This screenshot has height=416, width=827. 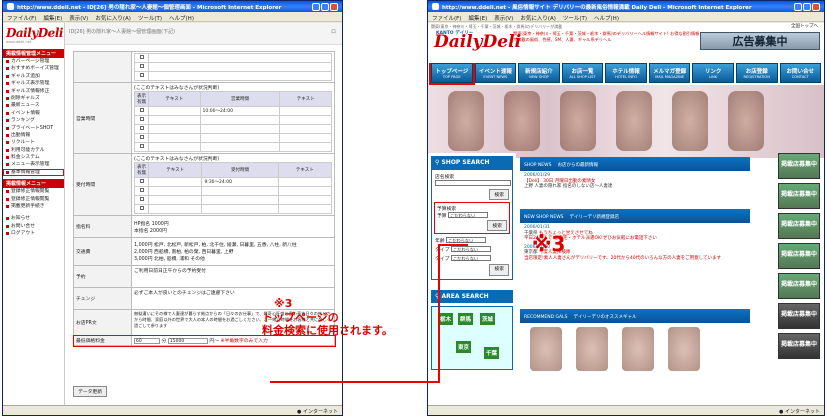 What do you see at coordinates (713, 73) in the screenshot?
I see `nav-link: リンク LINK` at bounding box center [713, 73].